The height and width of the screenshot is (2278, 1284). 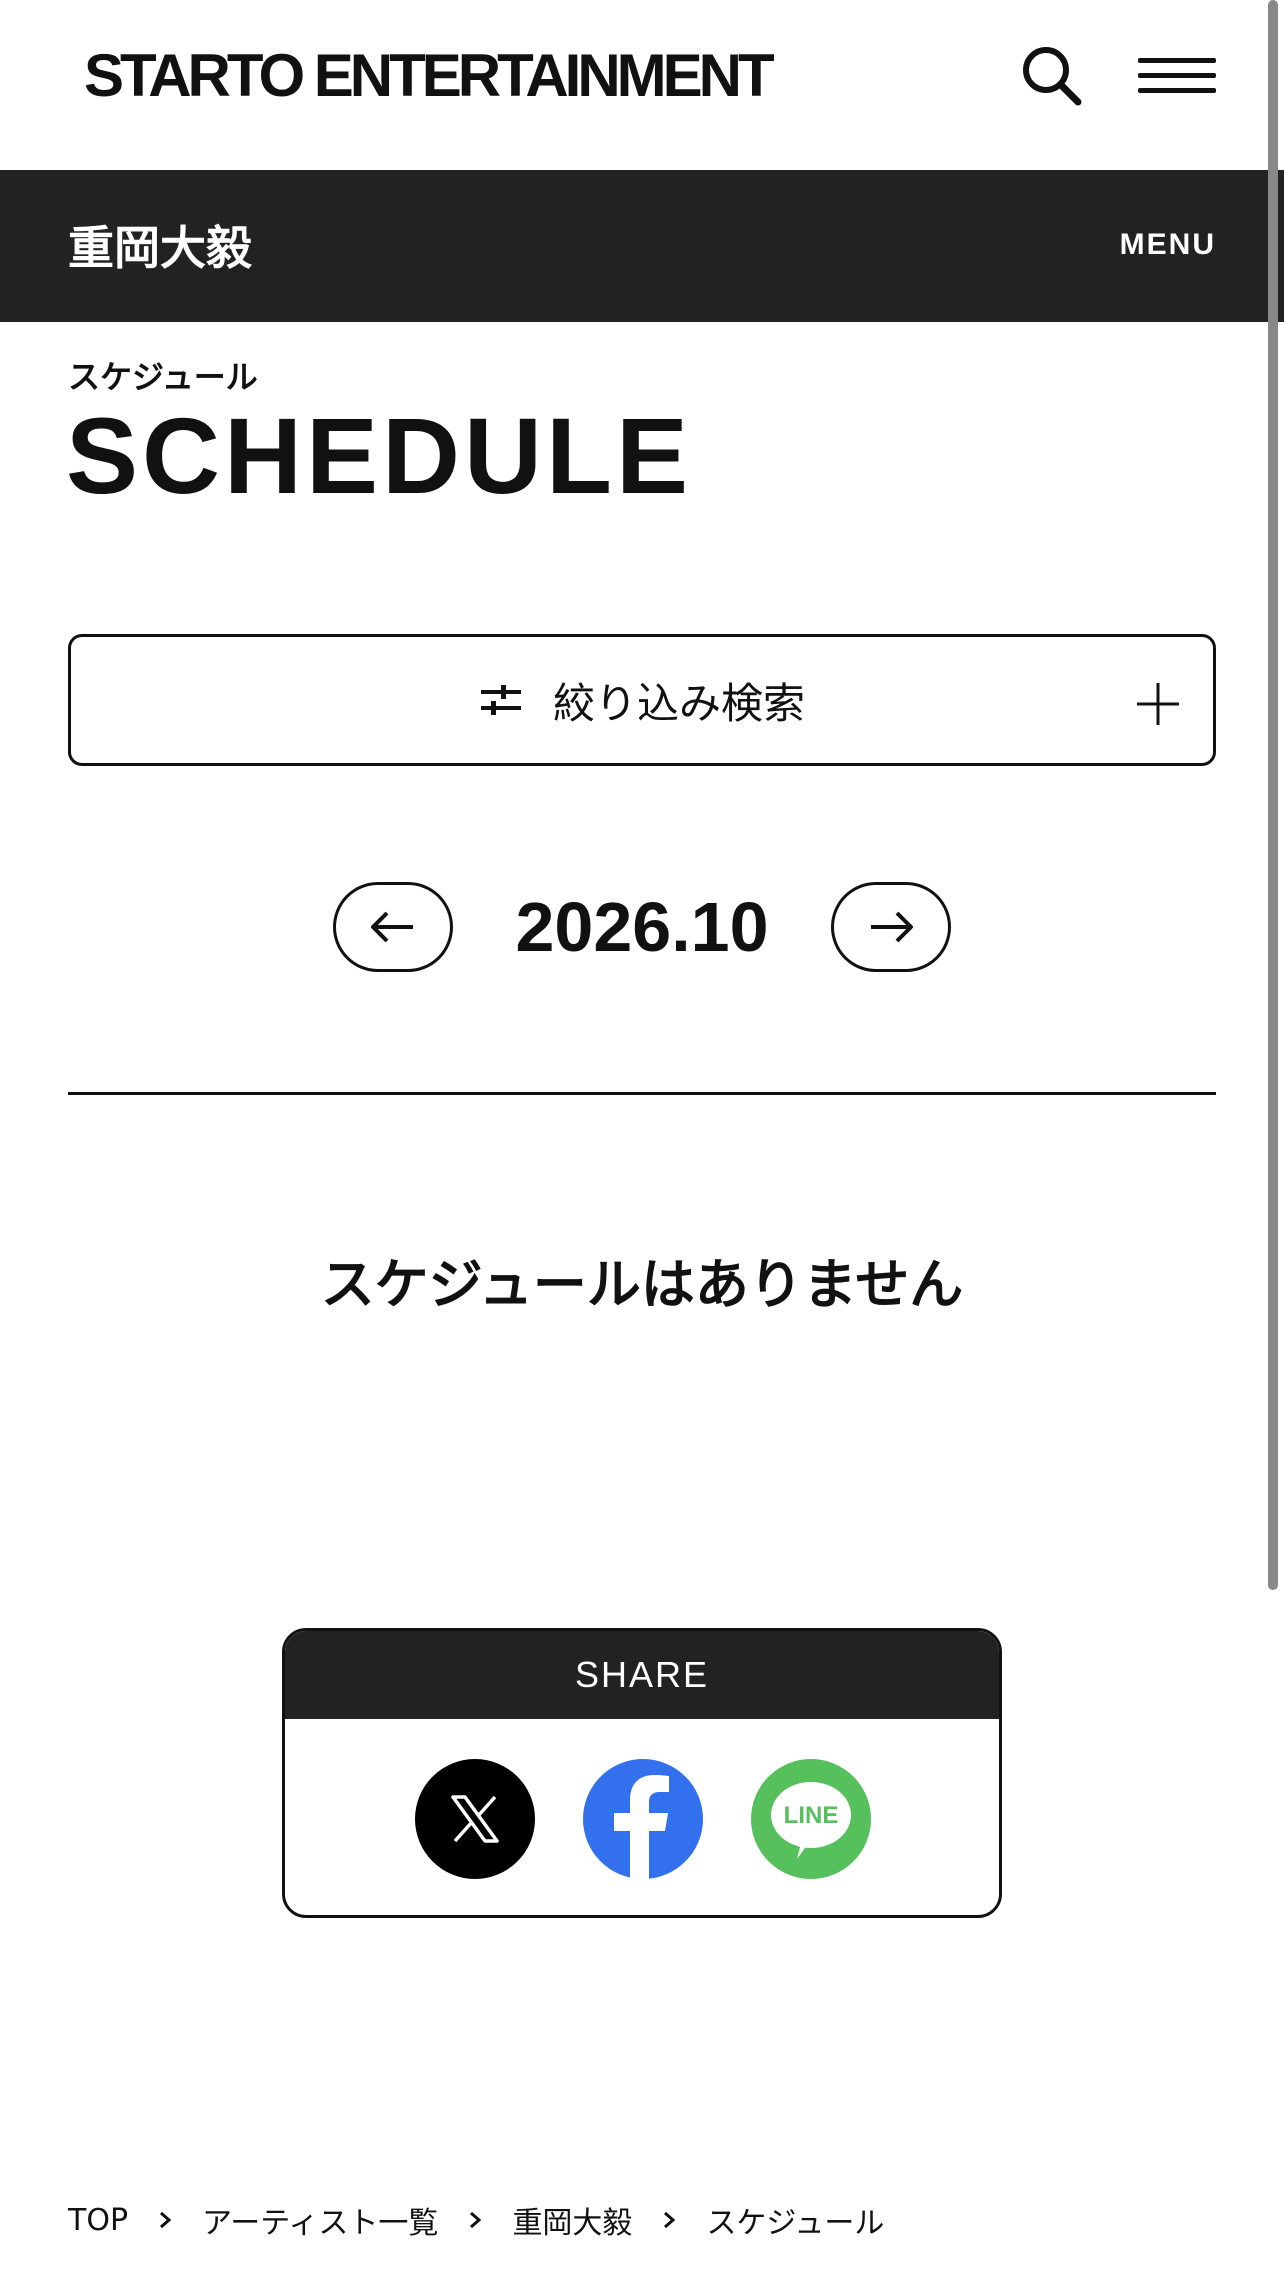 What do you see at coordinates (160, 245) in the screenshot?
I see `artist-name: 重岡大毅` at bounding box center [160, 245].